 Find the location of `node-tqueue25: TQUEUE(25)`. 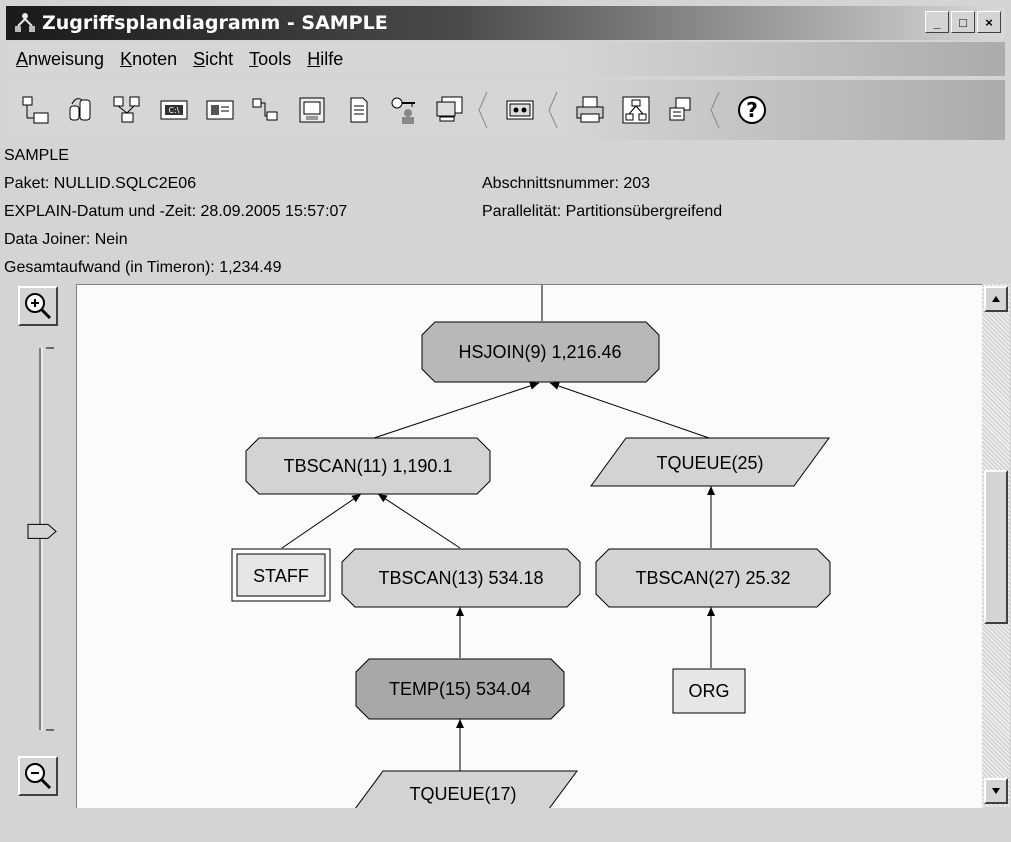

node-tqueue25: TQUEUE(25) is located at coordinates (710, 462).